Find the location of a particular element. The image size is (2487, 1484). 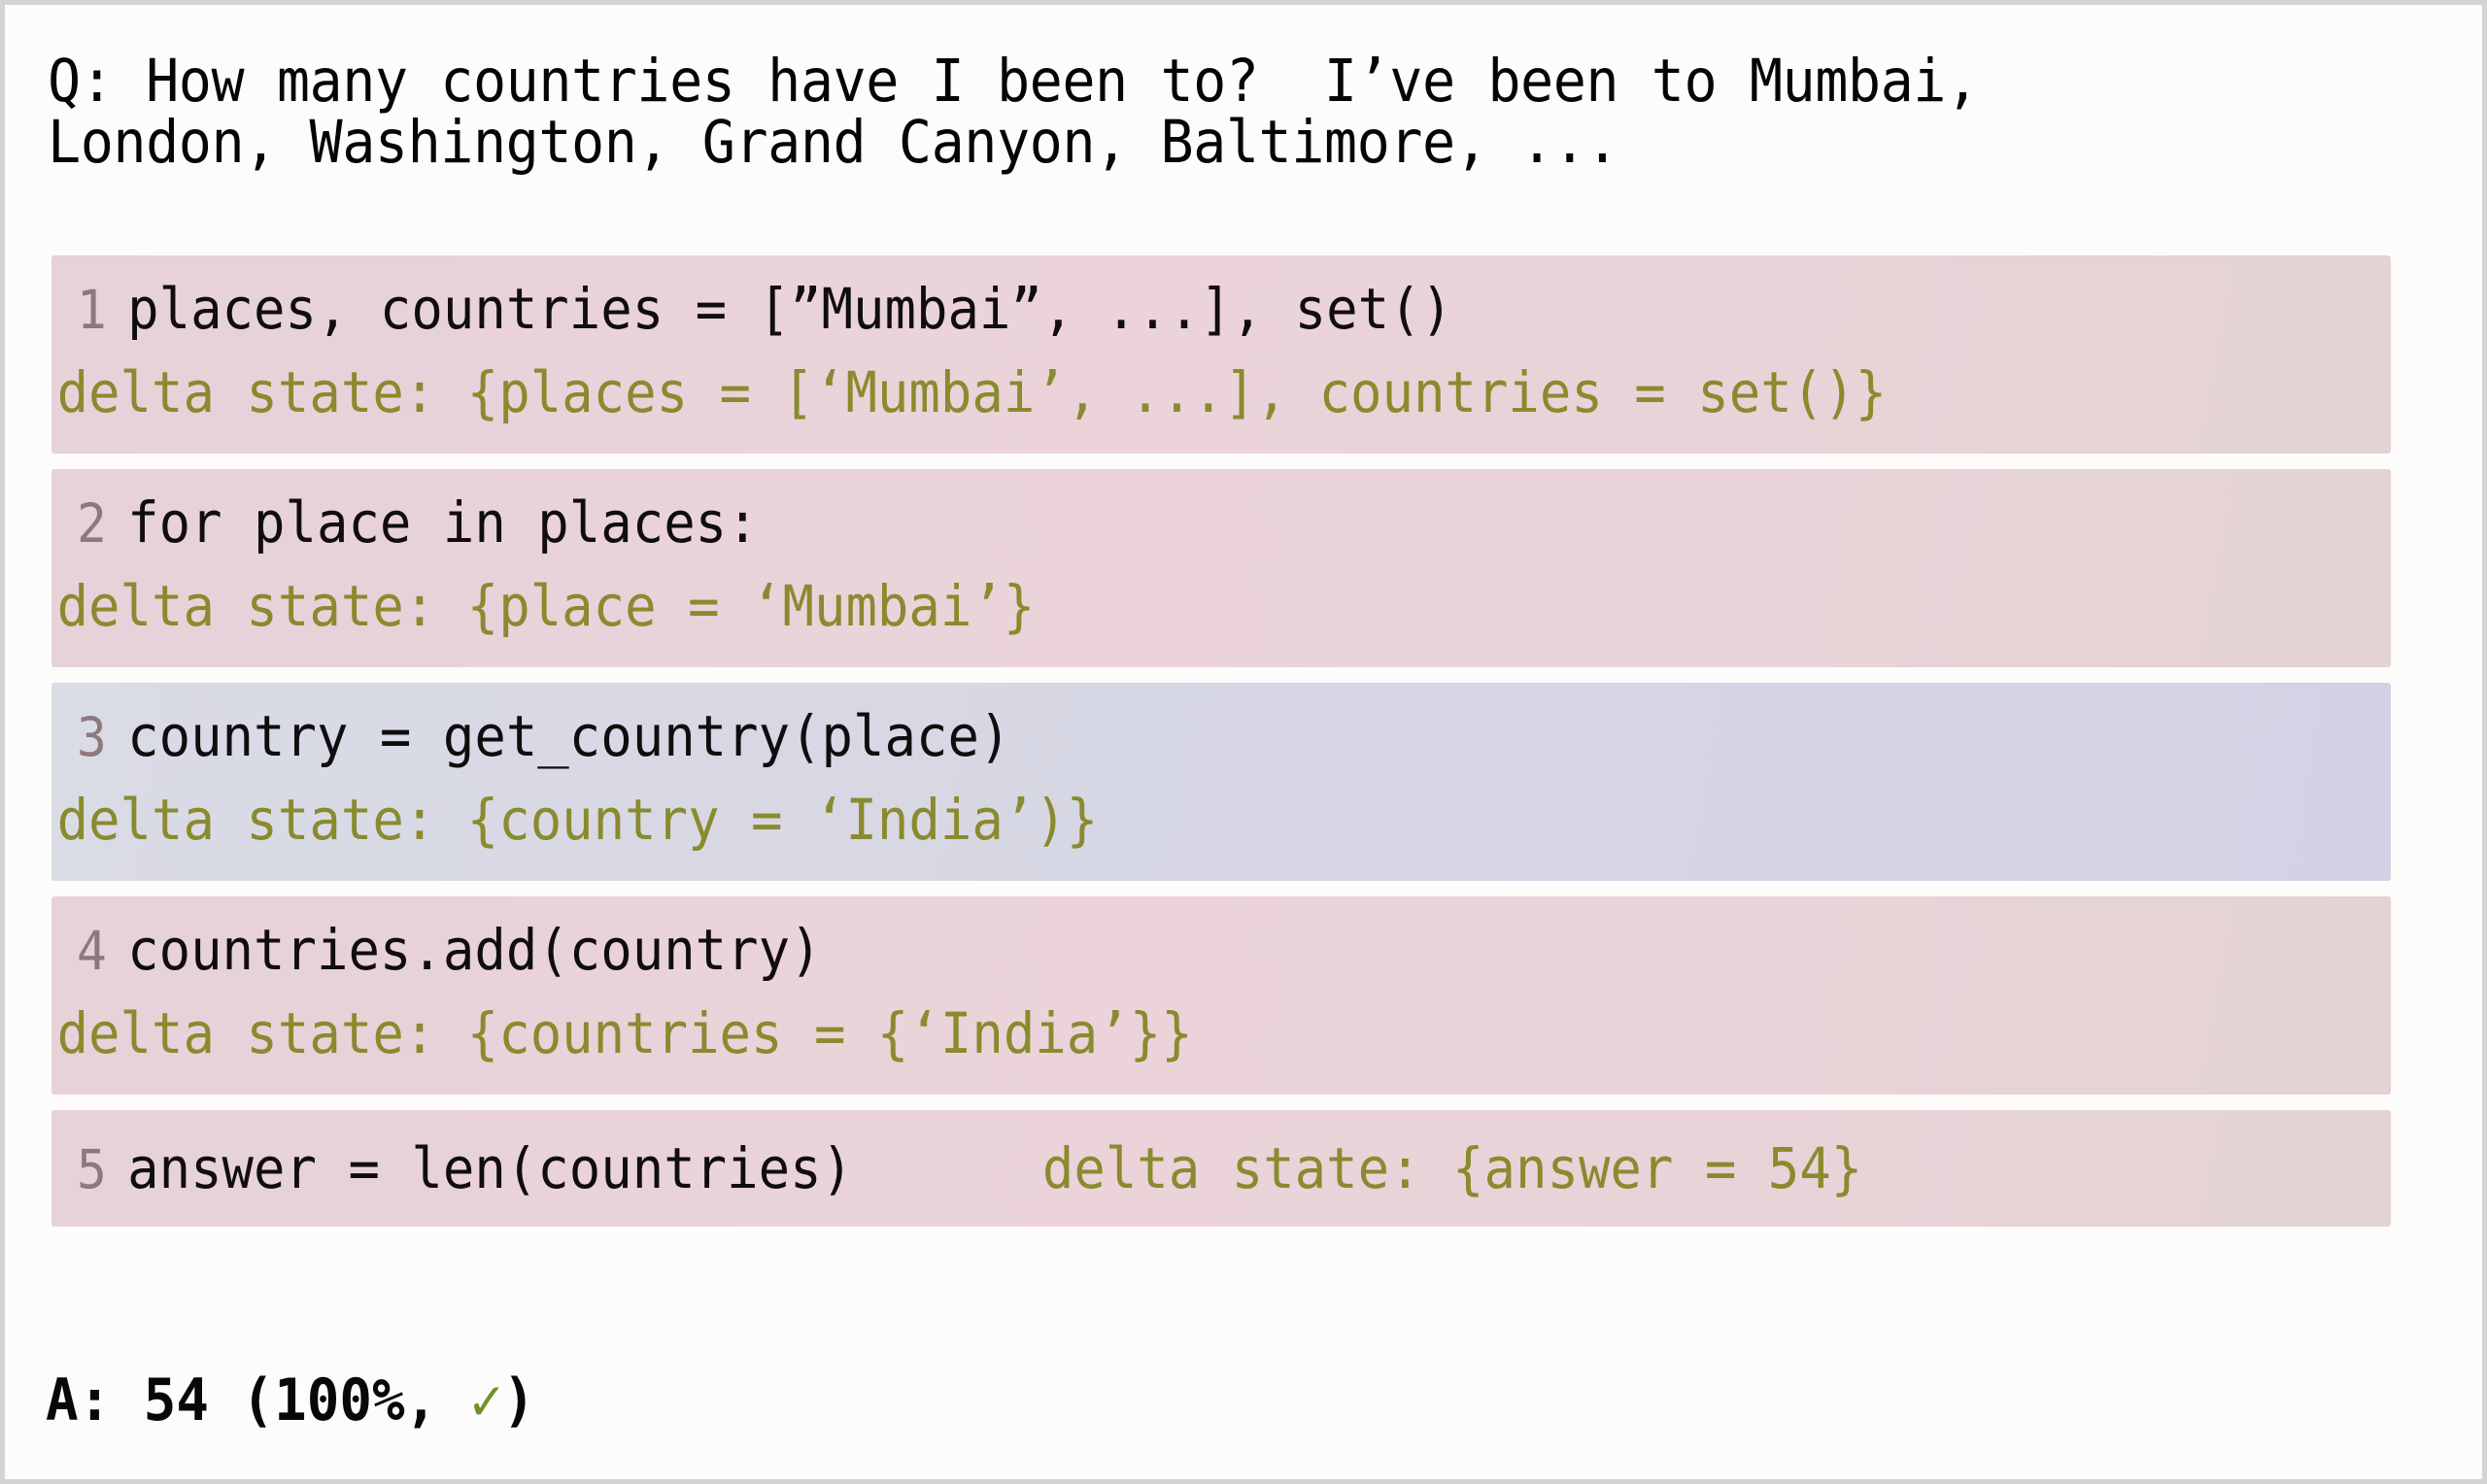

answer-line: A: 54 (100%, ✓) is located at coordinates (290, 1400).